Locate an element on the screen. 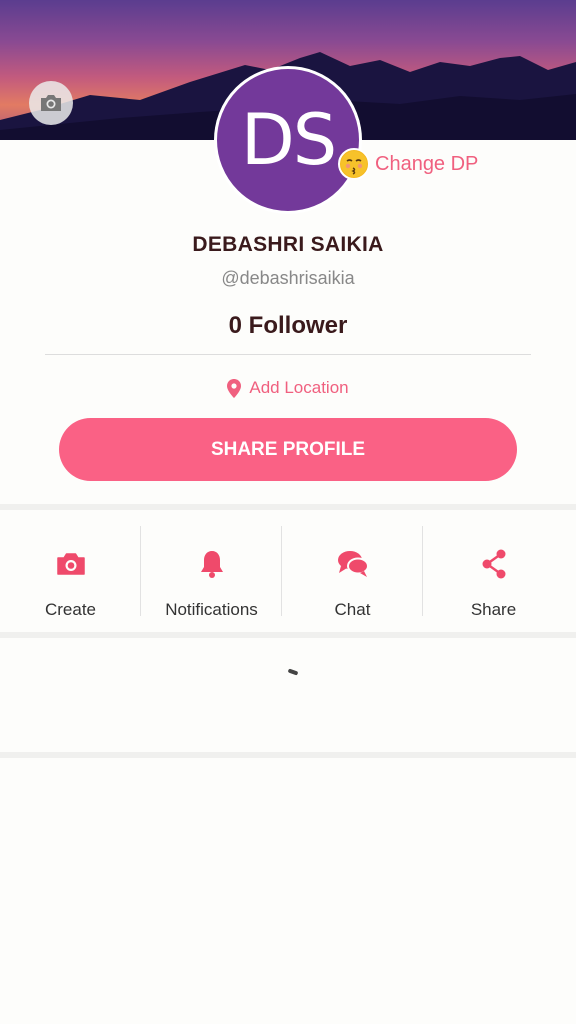 This screenshot has width=576, height=1024. notifications-action: Notifications is located at coordinates (211, 572).